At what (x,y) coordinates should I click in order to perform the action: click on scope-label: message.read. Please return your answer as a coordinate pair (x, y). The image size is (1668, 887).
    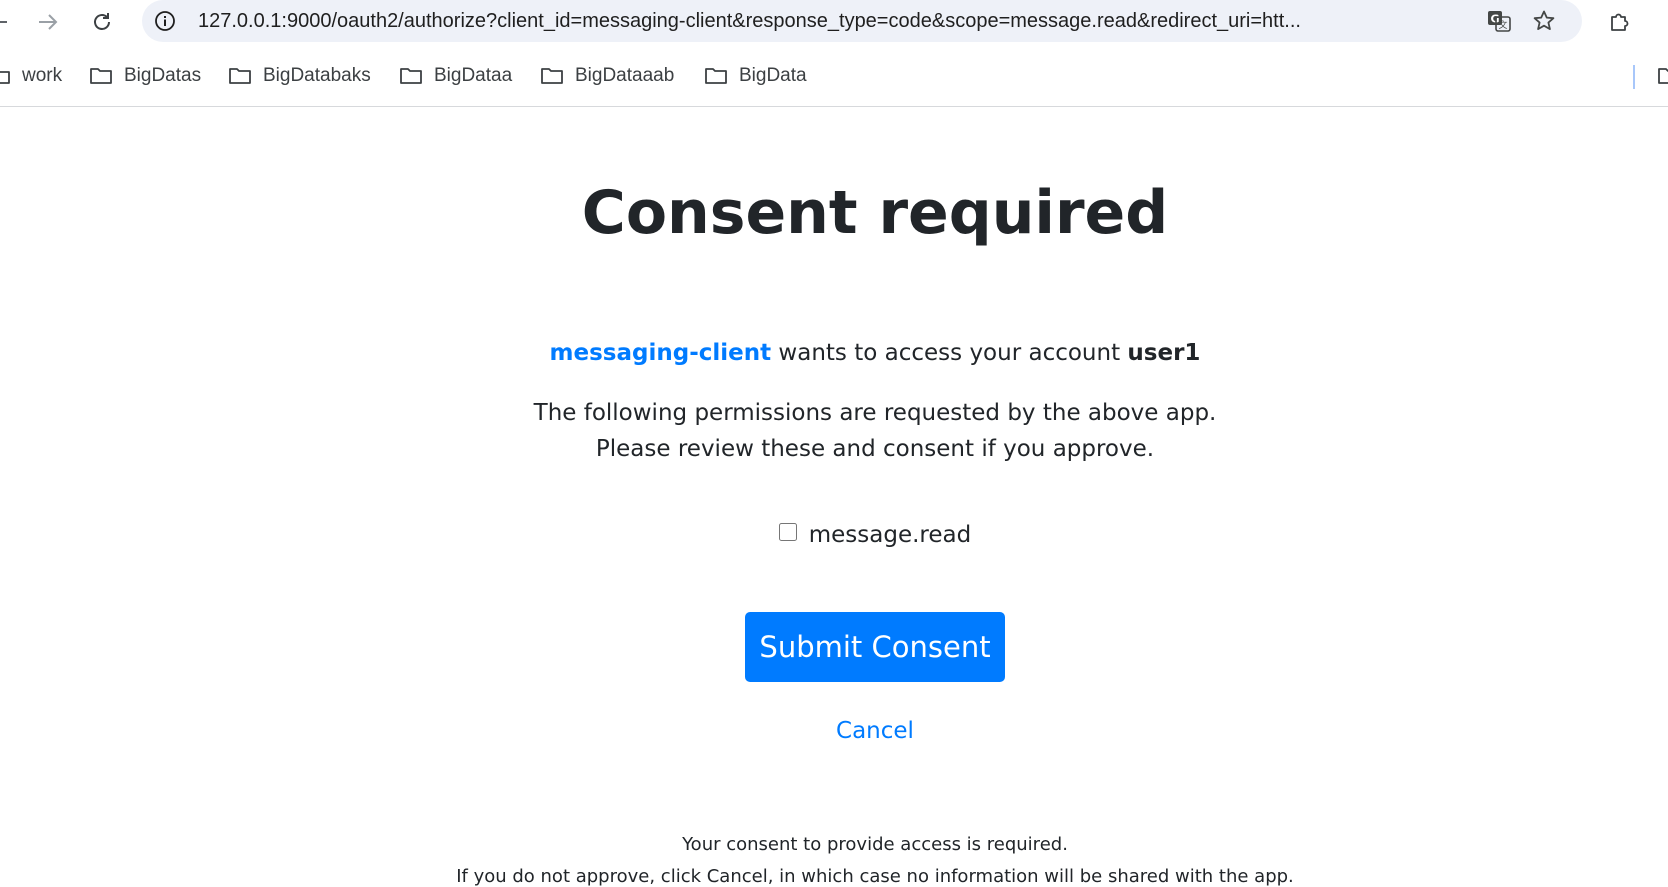
    Looking at the image, I should click on (890, 535).